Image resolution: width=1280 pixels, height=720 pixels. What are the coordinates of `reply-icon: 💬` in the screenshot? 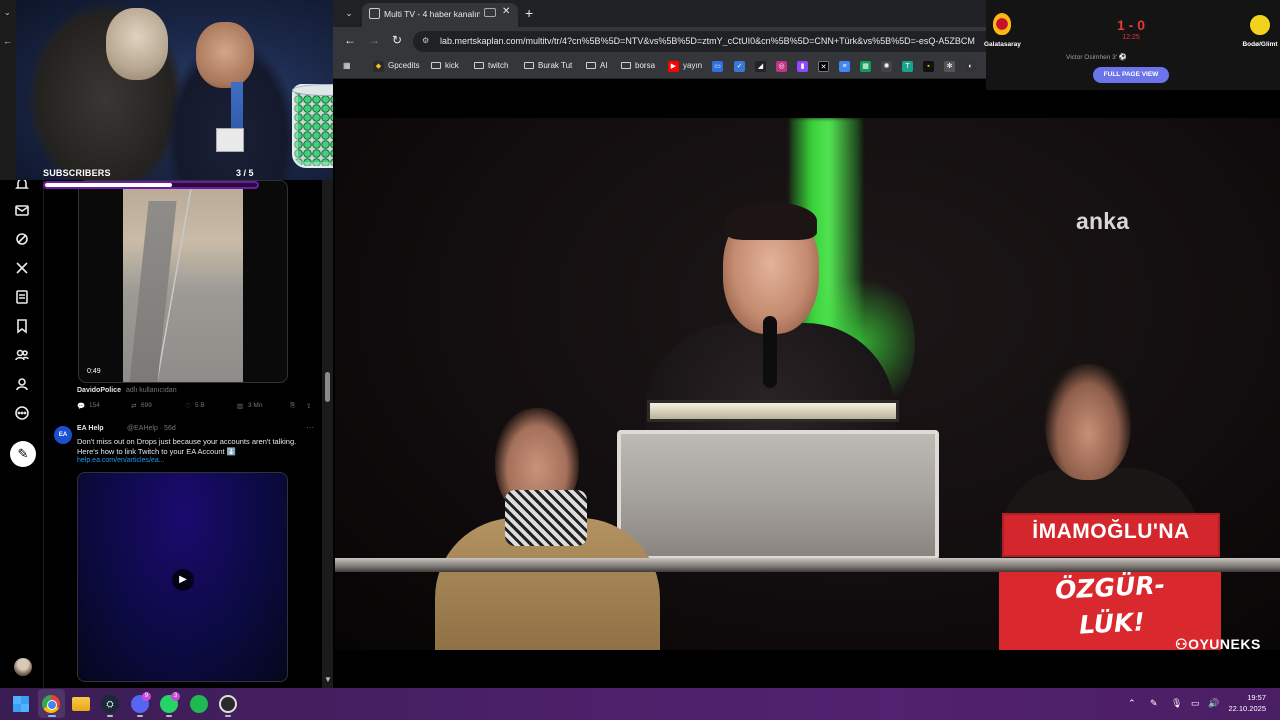 It's located at (81, 406).